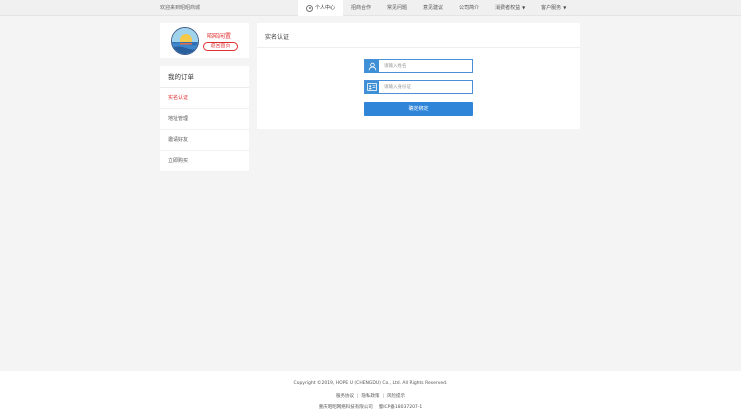 The image size is (741, 417). I want to click on nav-suggestions: 意见建议, so click(433, 8).